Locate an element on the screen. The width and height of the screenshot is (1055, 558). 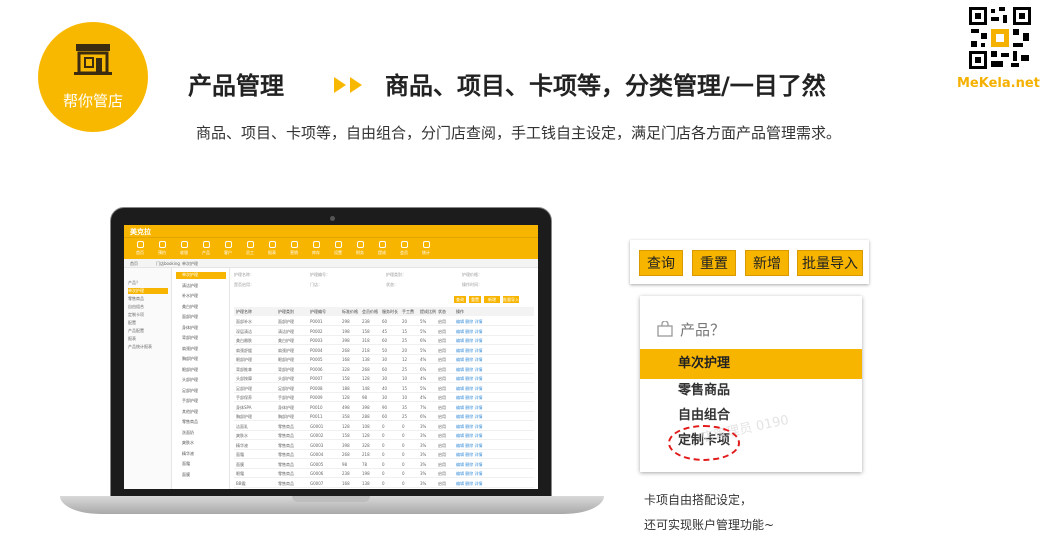
table-row: 精华液 零售商品 G0003 398 328 0 0 3% 启用 编辑 删除 详情 is located at coordinates (384, 445).